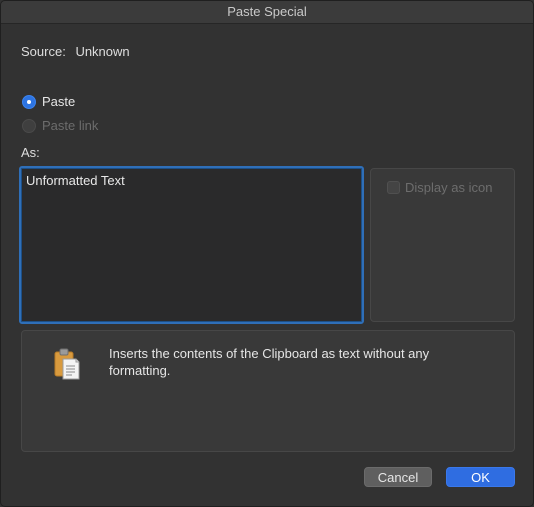 The height and width of the screenshot is (507, 534). Describe the element at coordinates (393, 187) in the screenshot. I see `display-as-icon-checkbox` at that location.